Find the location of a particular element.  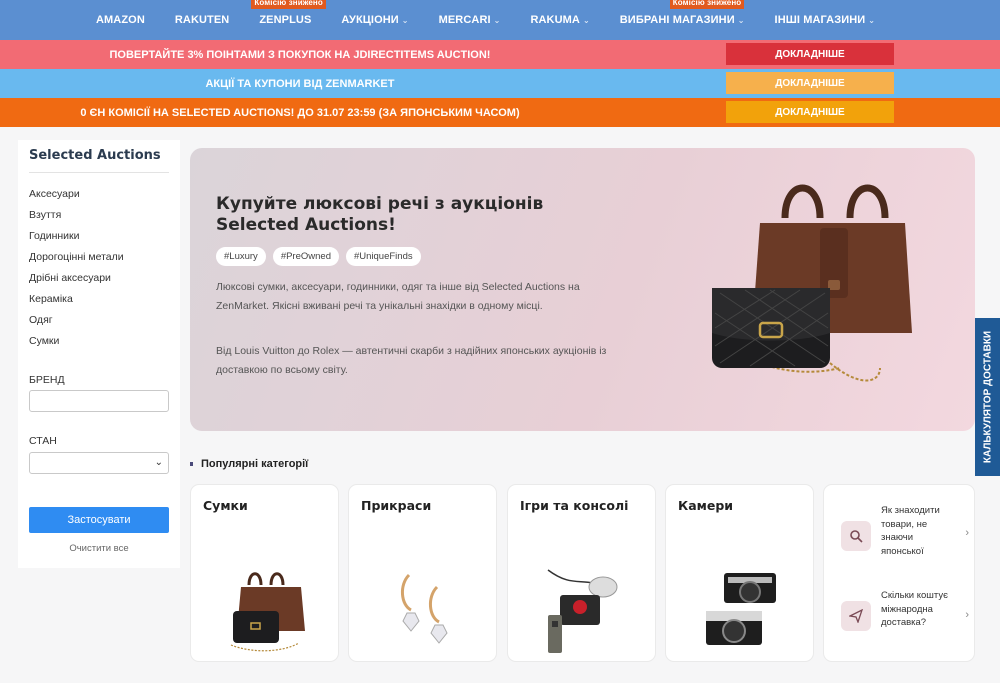

hashtag-pill: #PreOwned is located at coordinates (305, 256).